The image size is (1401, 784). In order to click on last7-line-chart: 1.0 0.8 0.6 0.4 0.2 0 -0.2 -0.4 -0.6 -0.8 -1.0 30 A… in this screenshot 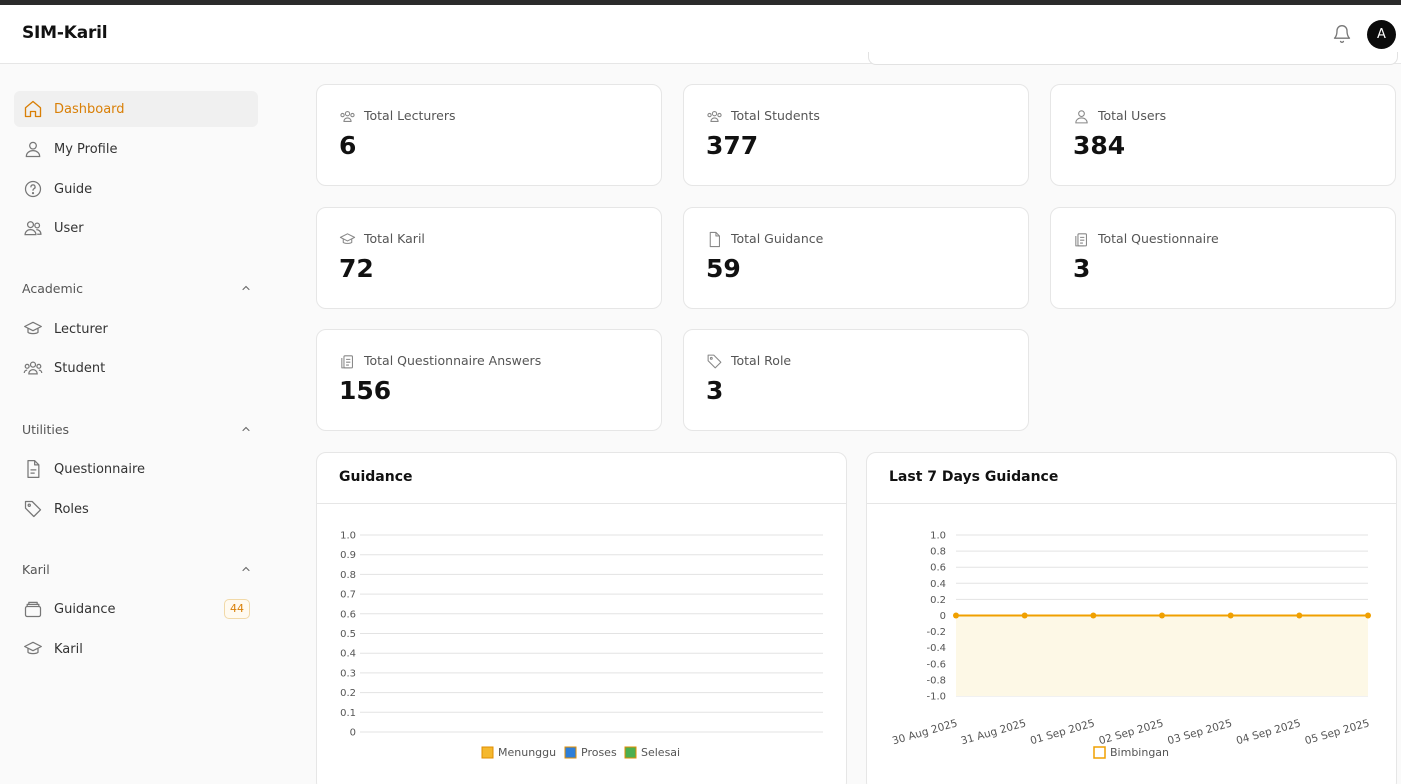, I will do `click(1131, 645)`.